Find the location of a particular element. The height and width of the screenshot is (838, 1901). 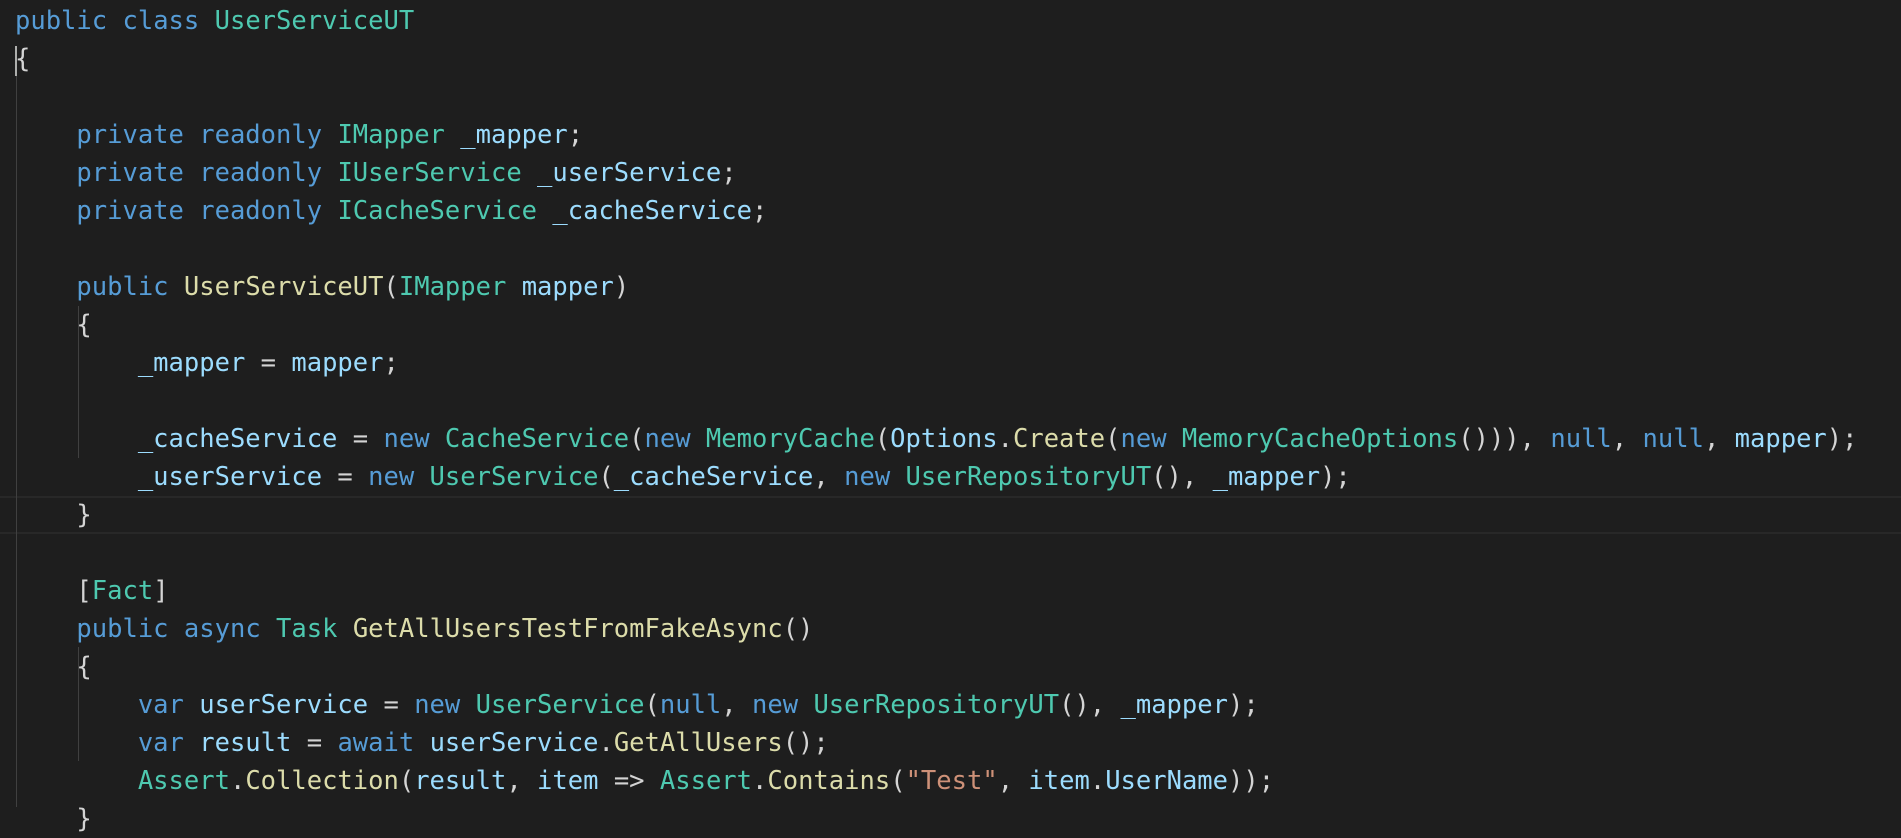

code-token: ())), is located at coordinates (1504, 439).